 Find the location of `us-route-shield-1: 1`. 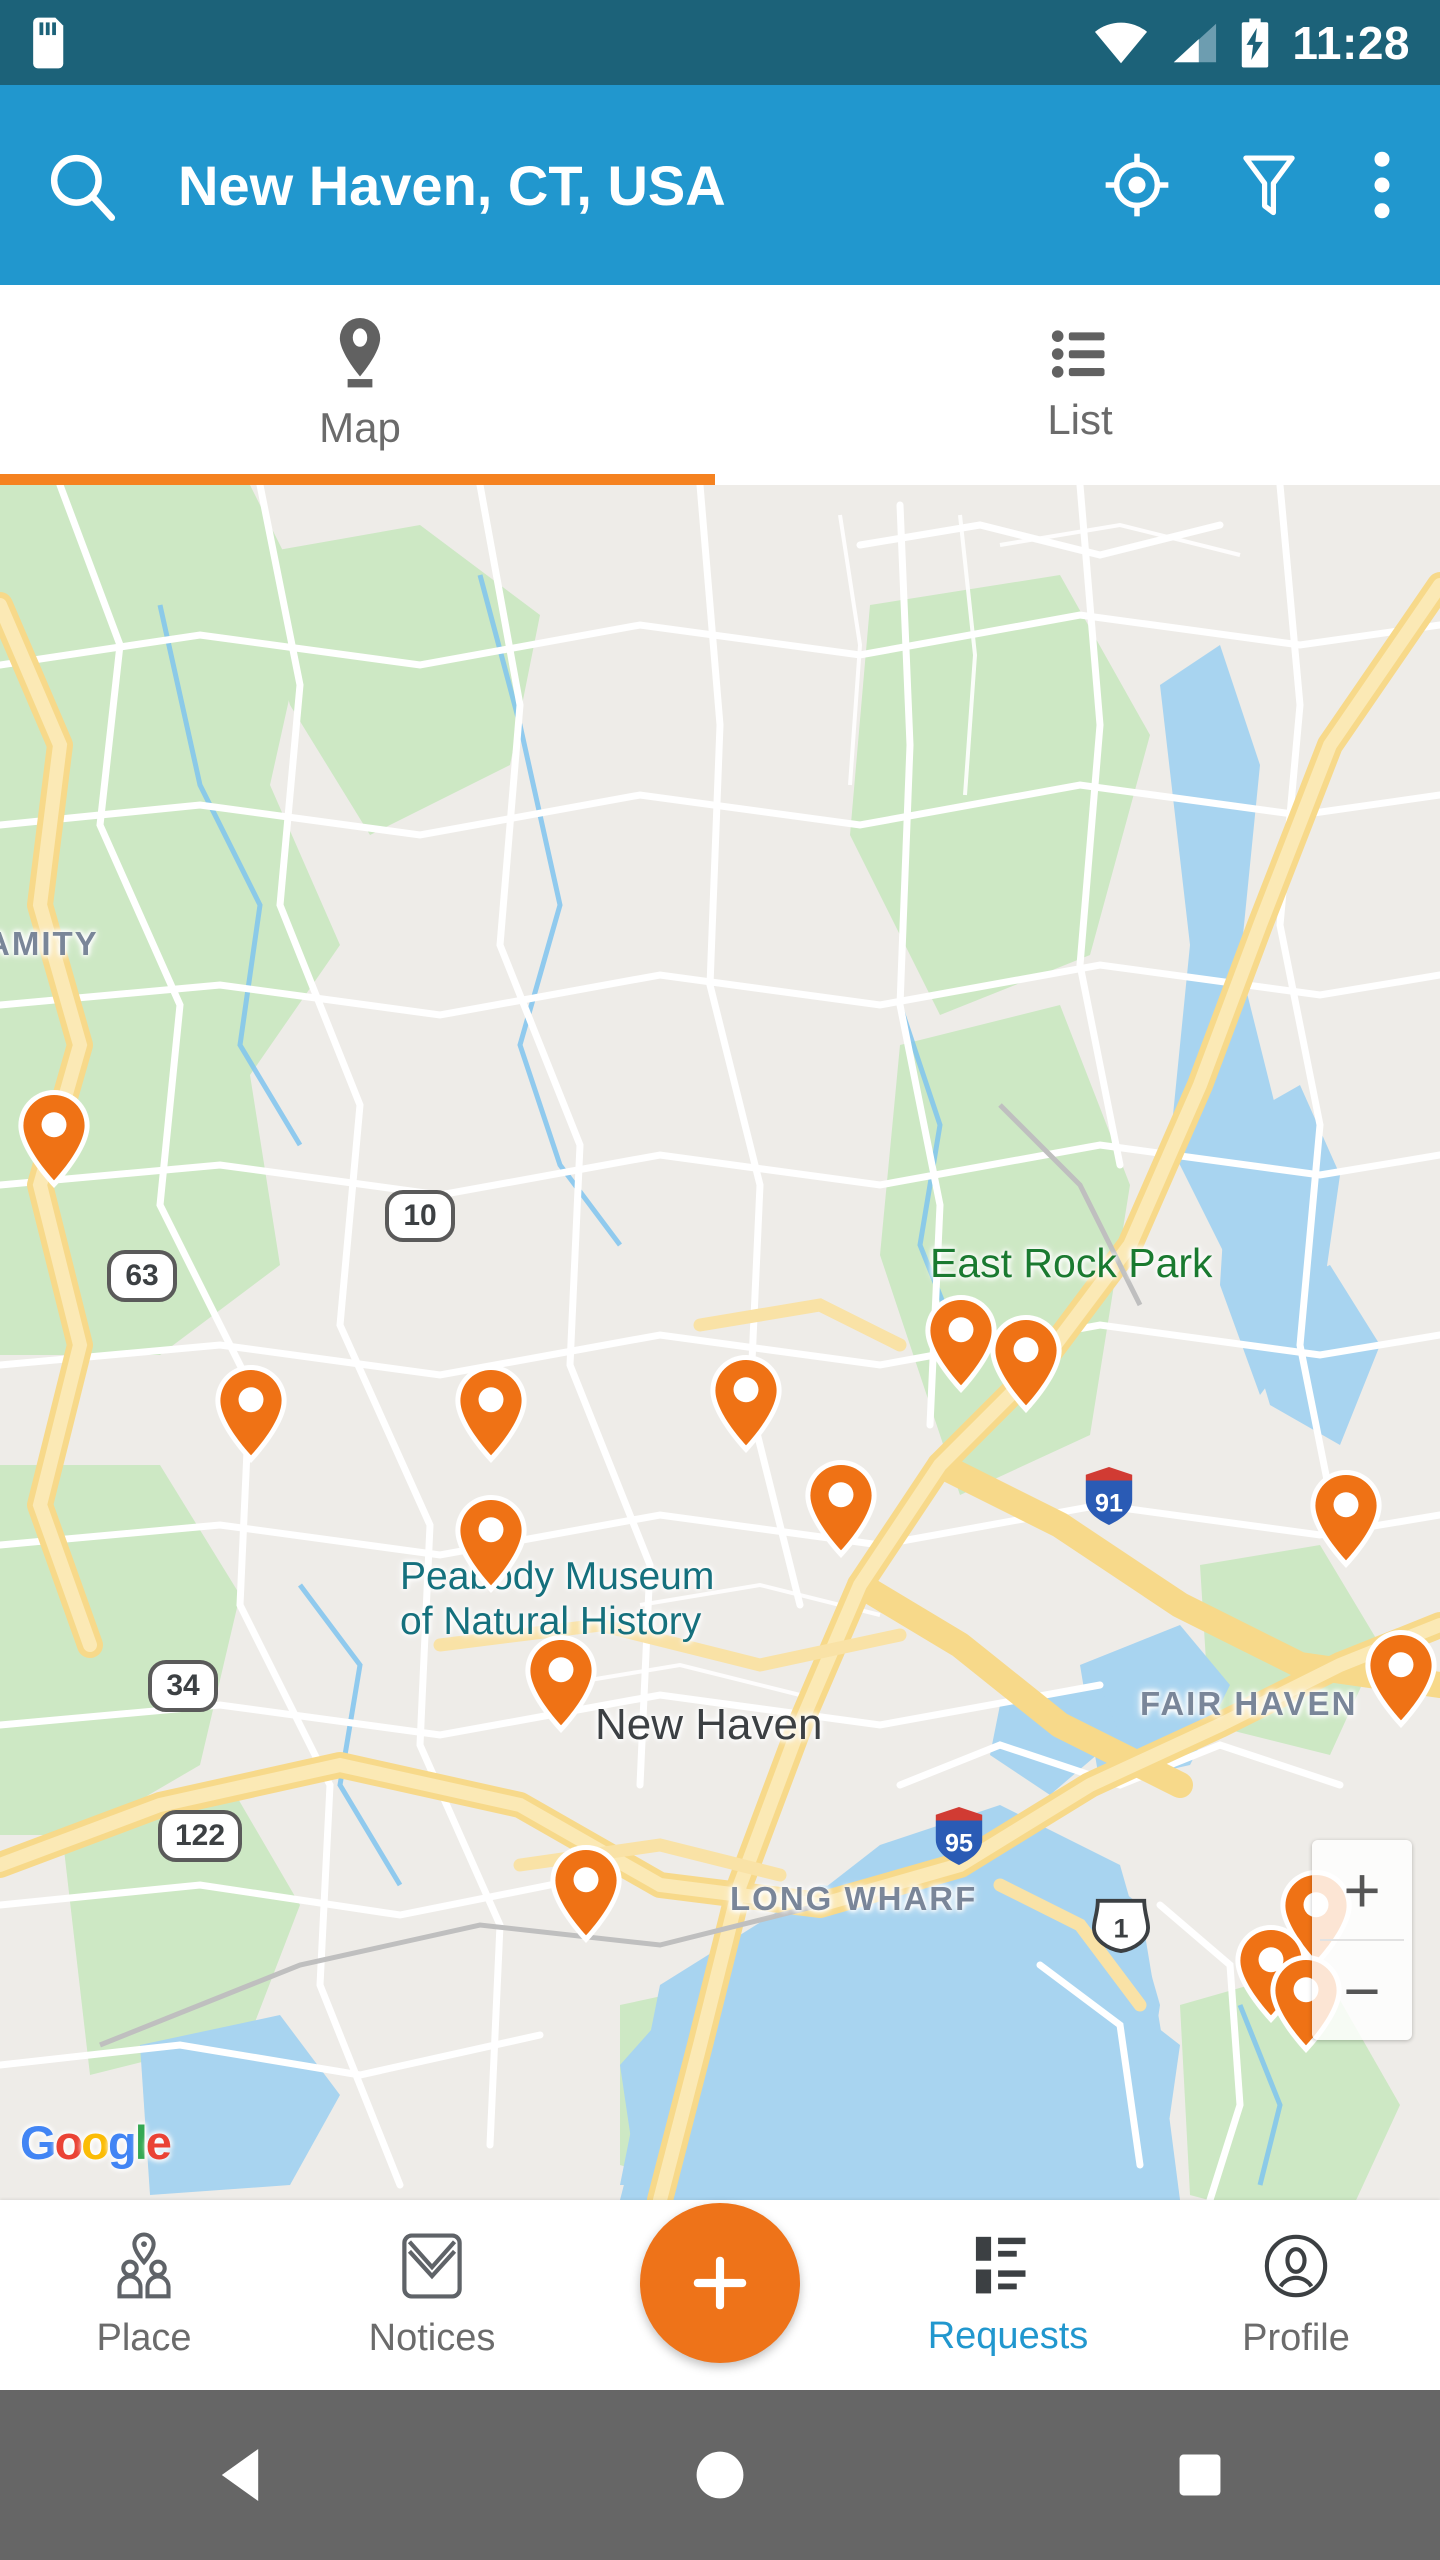

us-route-shield-1: 1 is located at coordinates (1120, 1926).